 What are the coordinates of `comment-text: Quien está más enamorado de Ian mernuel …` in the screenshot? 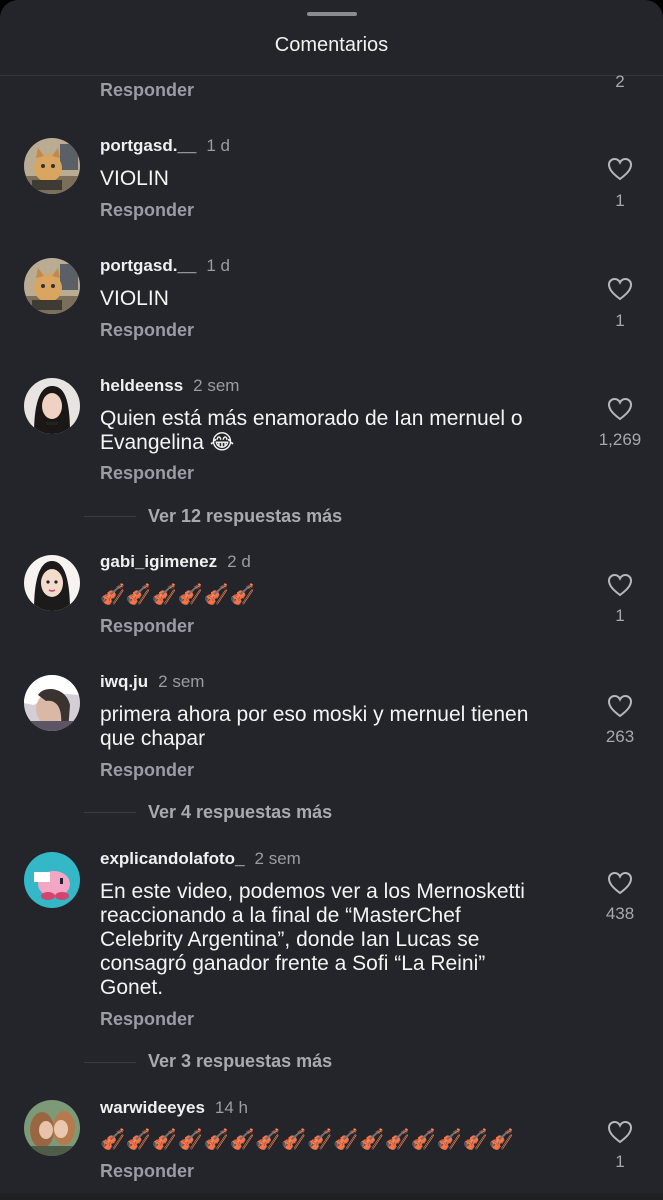 It's located at (340, 431).